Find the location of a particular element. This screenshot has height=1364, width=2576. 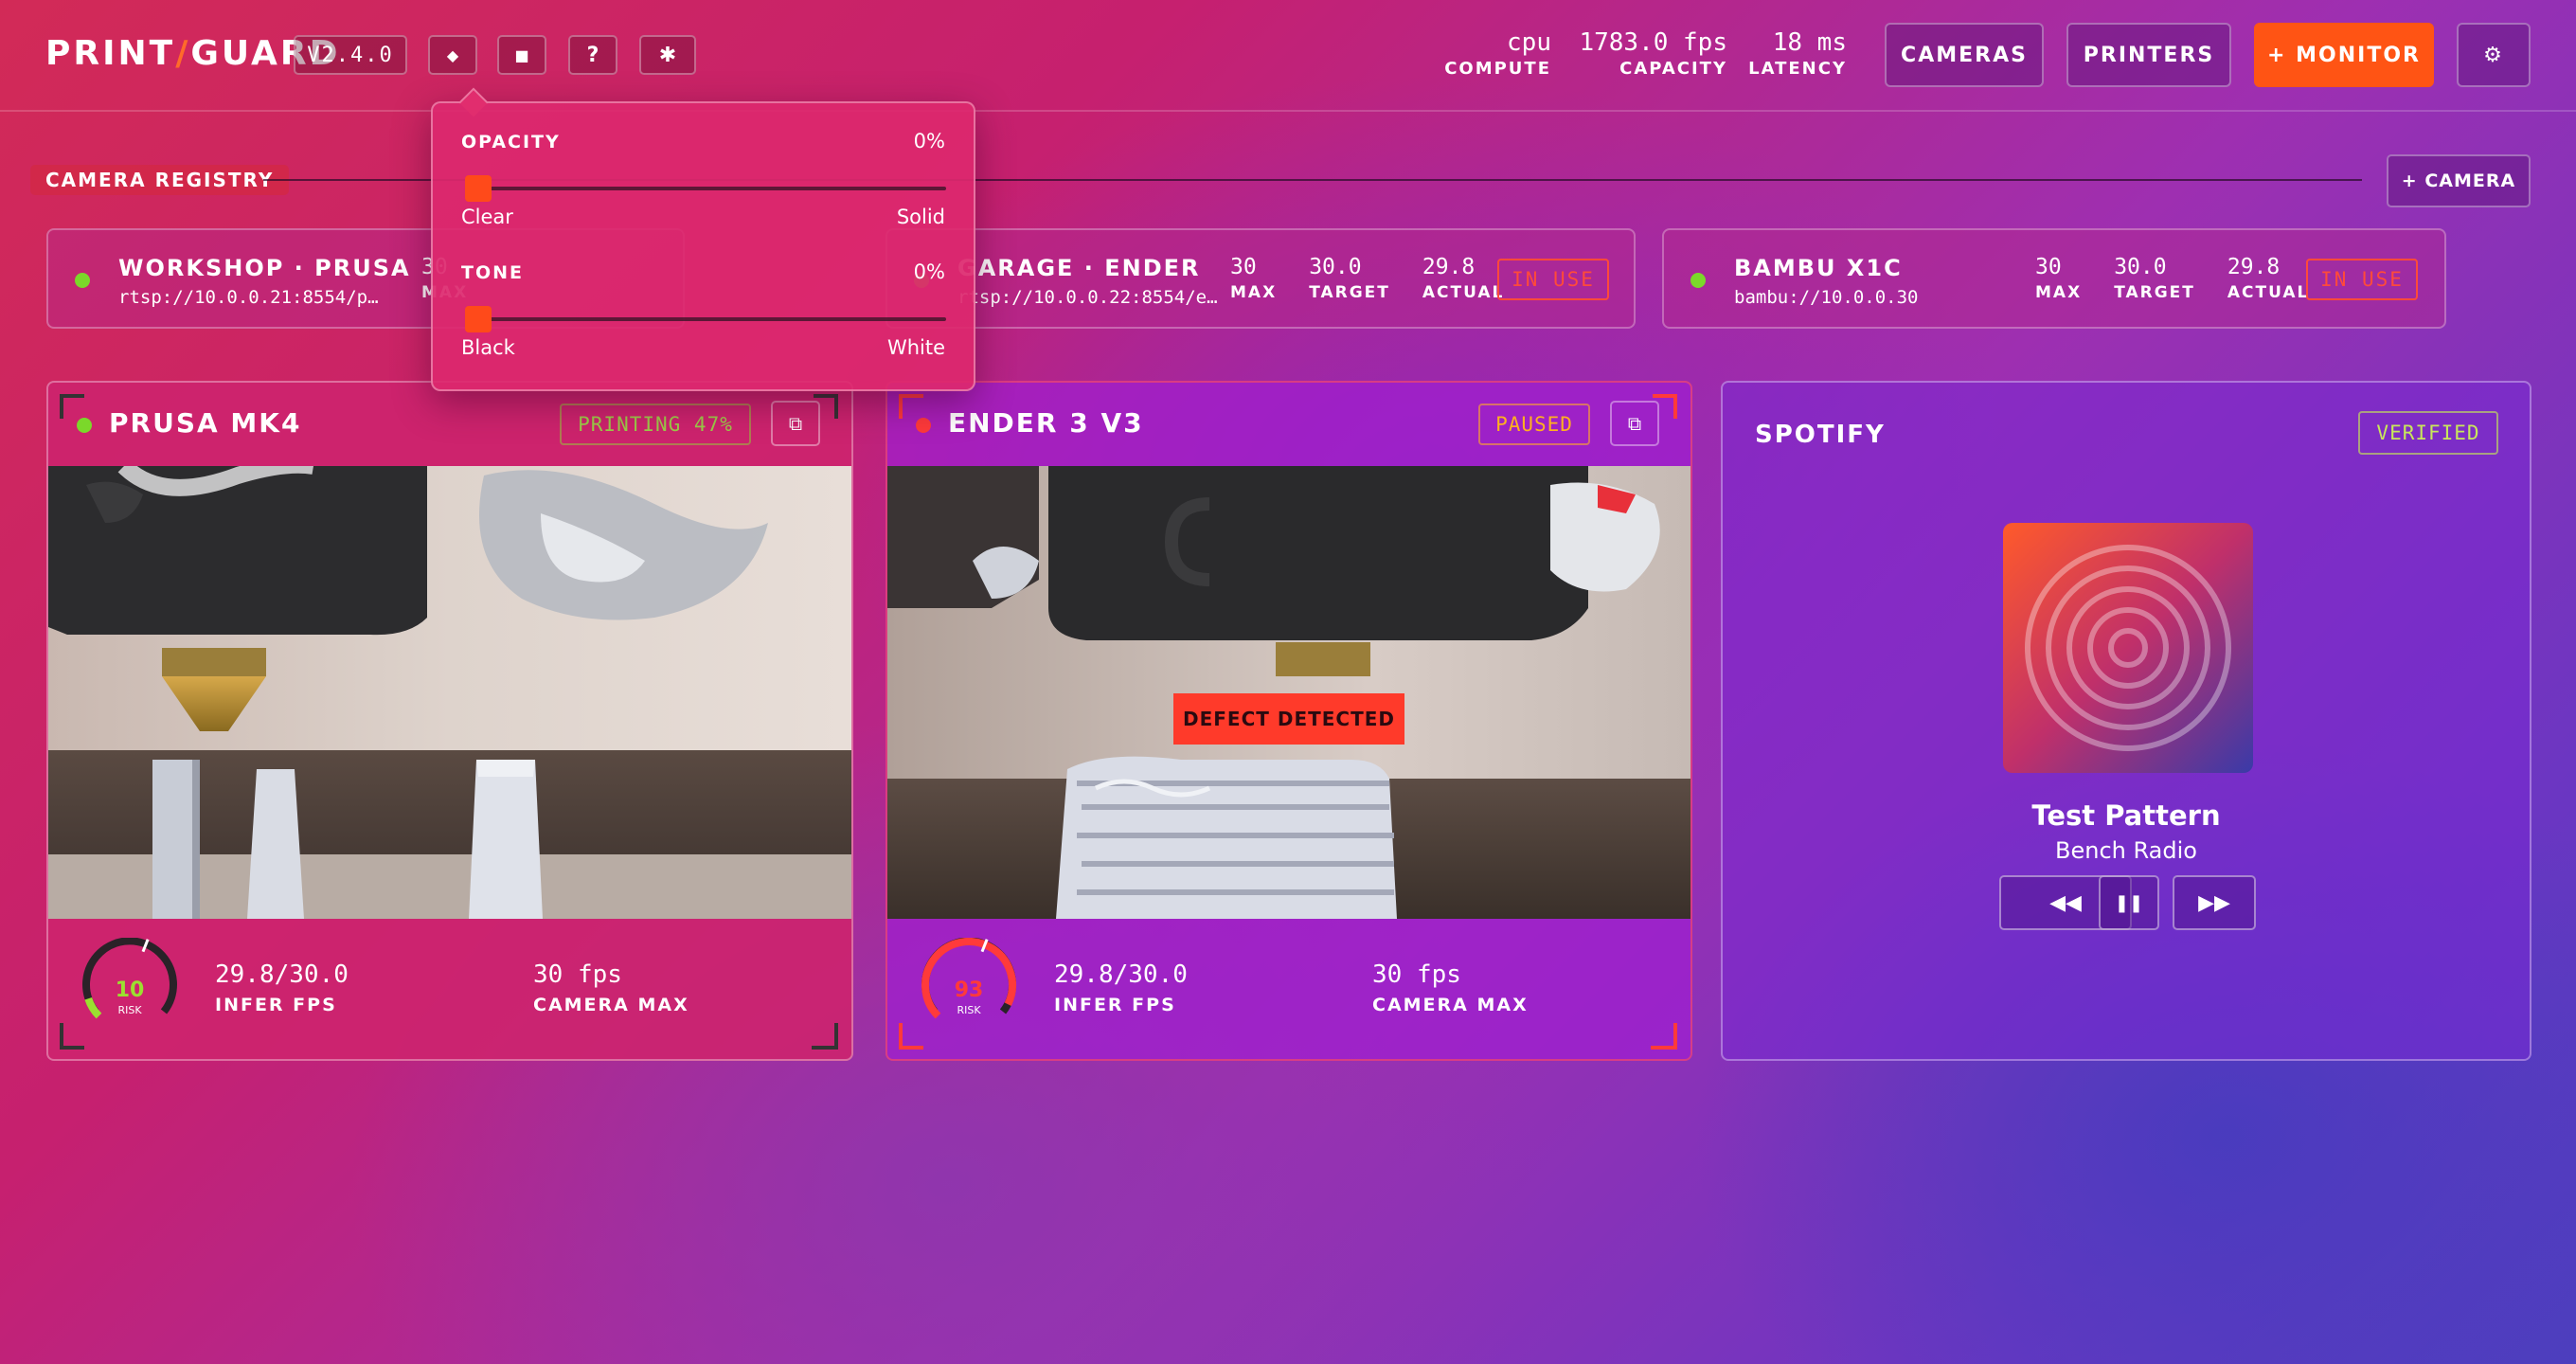

stat-capacity-value: 1783.0 fps is located at coordinates (1653, 42).